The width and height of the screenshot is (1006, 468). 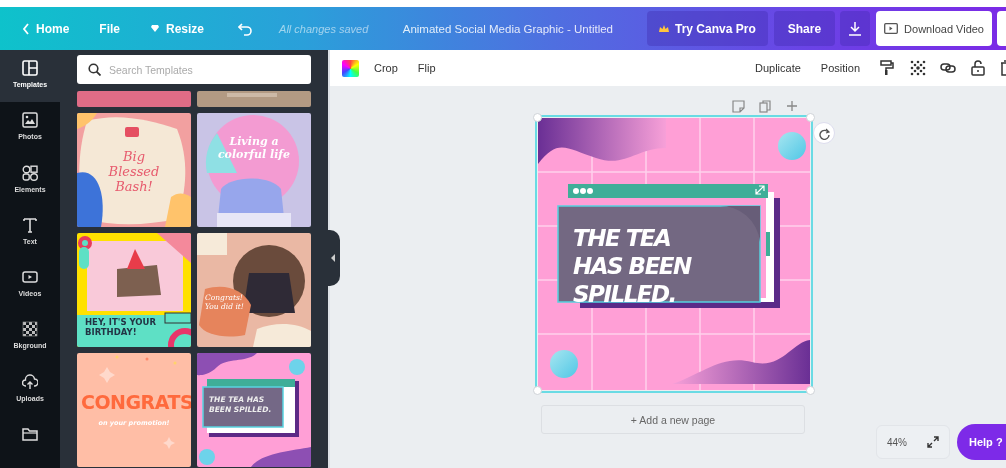 I want to click on link-button, so click(x=948, y=68).